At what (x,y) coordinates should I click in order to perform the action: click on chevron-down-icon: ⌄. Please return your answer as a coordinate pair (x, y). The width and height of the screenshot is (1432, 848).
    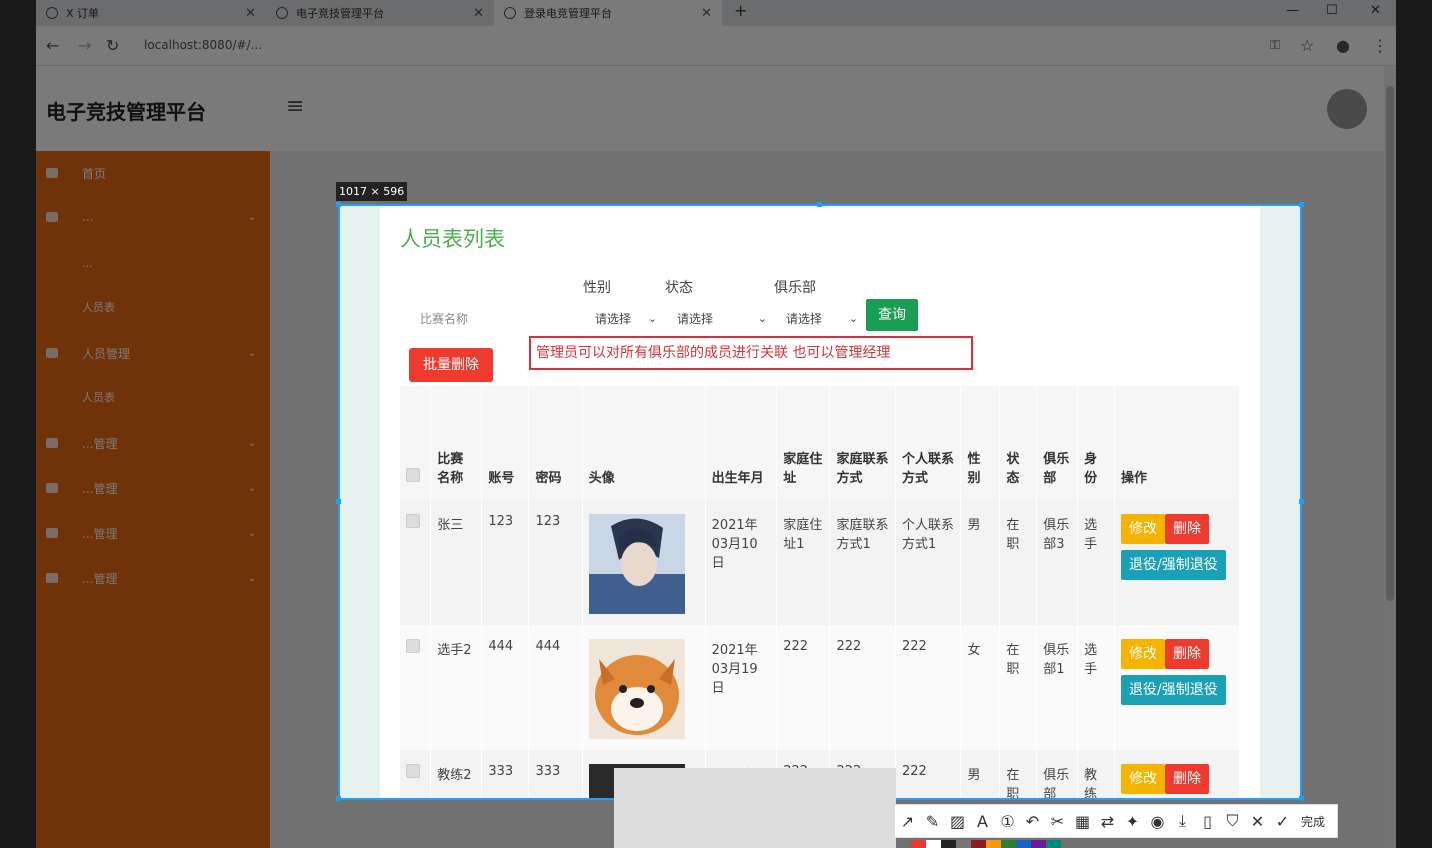
    Looking at the image, I should click on (652, 318).